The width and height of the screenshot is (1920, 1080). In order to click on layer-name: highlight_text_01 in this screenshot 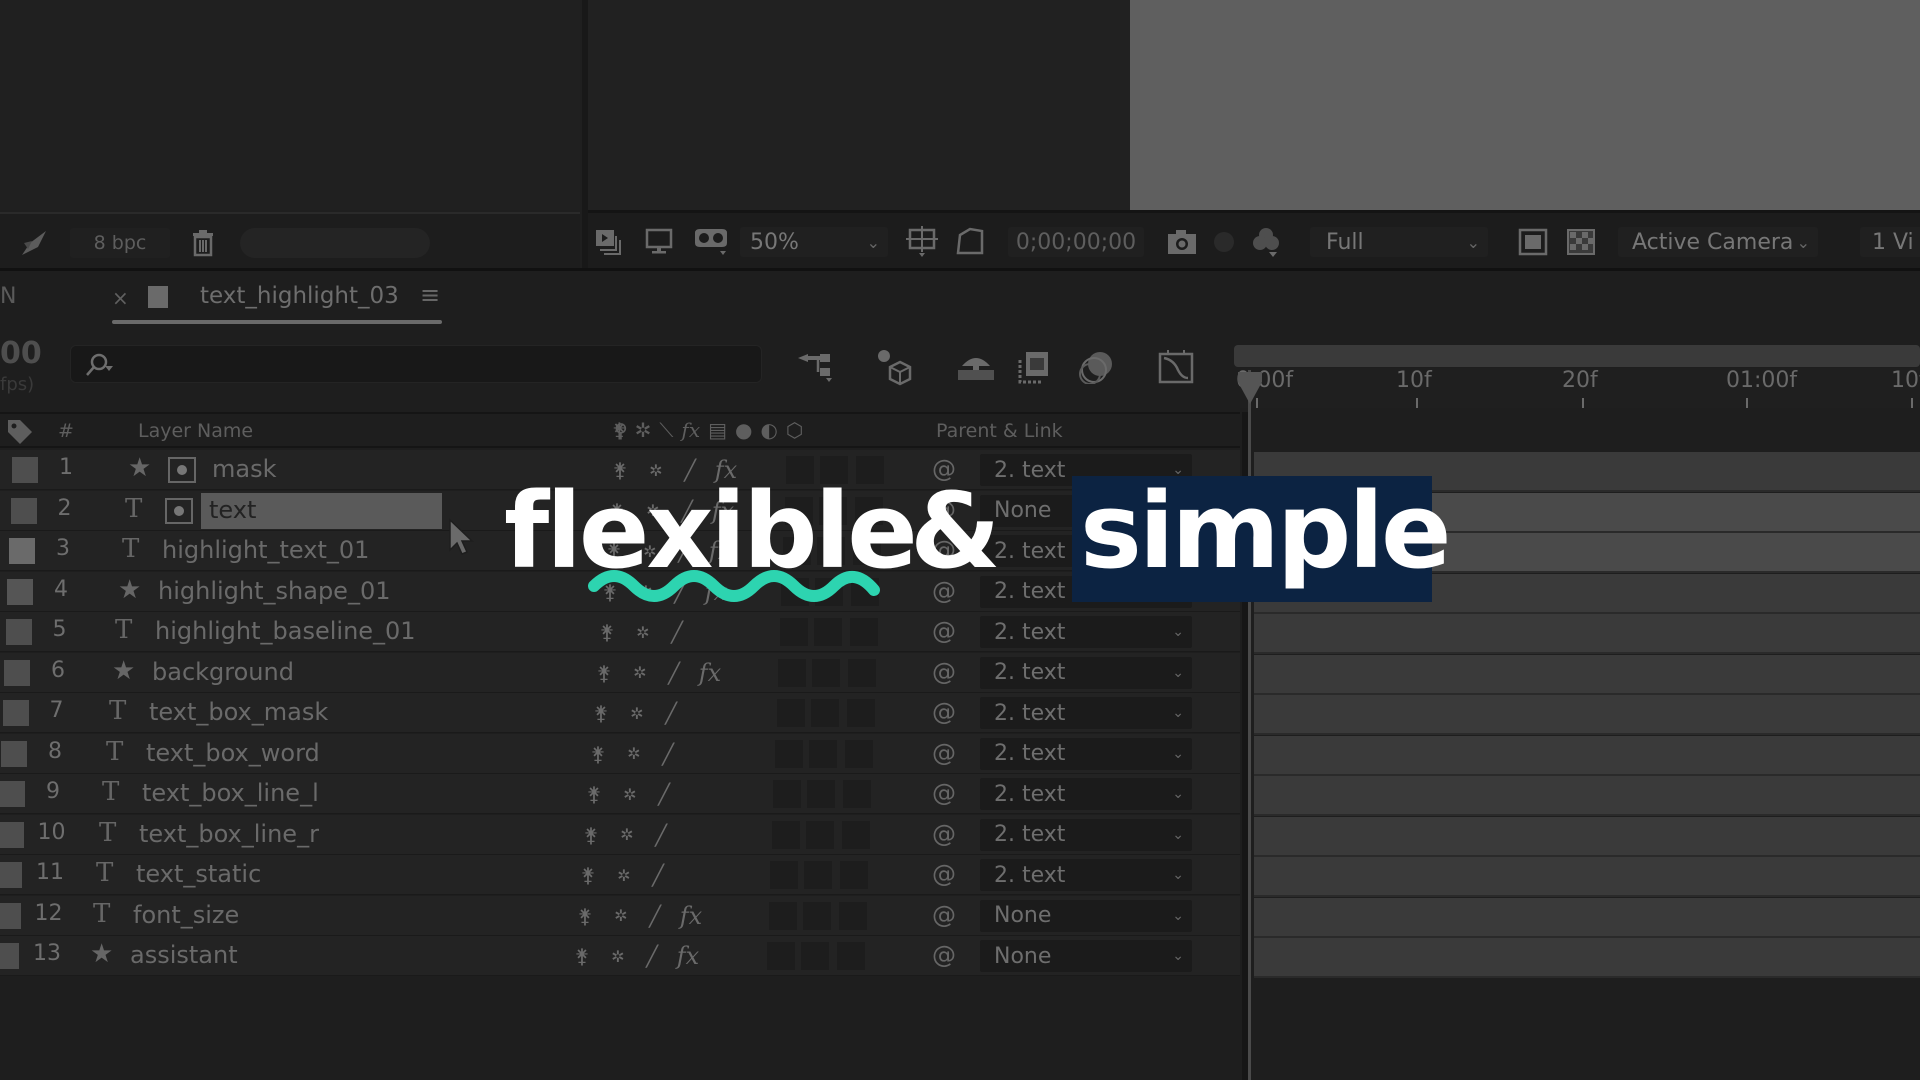, I will do `click(265, 550)`.